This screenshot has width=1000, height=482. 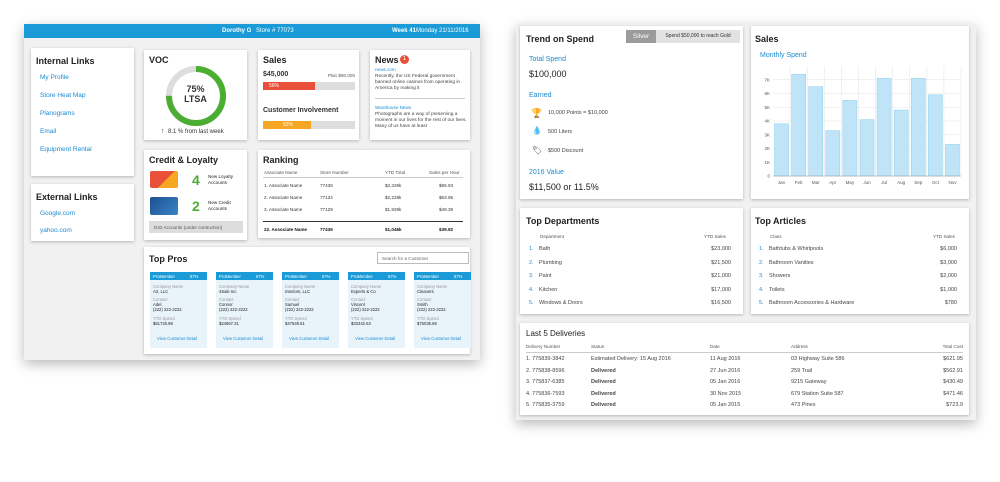 I want to click on y-tick-label: 2K, so click(x=767, y=148).